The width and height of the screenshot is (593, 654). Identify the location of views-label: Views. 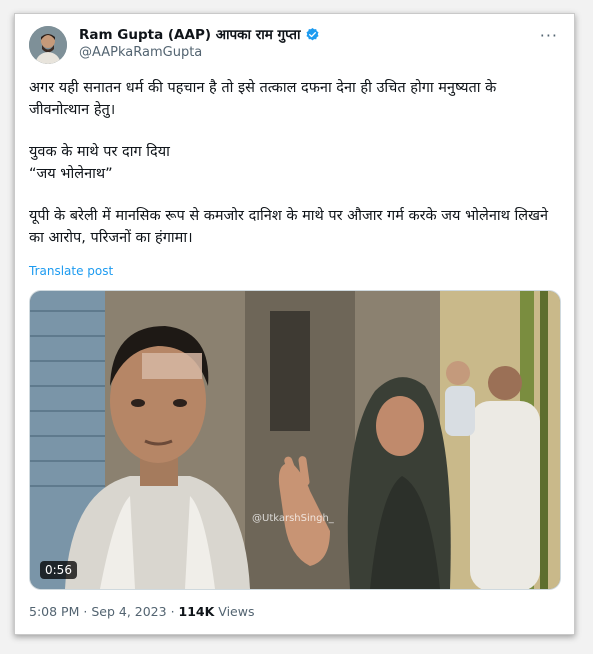
(236, 611).